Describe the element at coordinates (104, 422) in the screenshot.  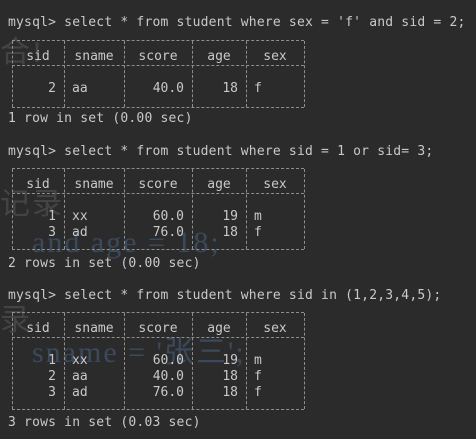
I see `result-summary-3: 3 rows in set (0.03 sec)` at that location.